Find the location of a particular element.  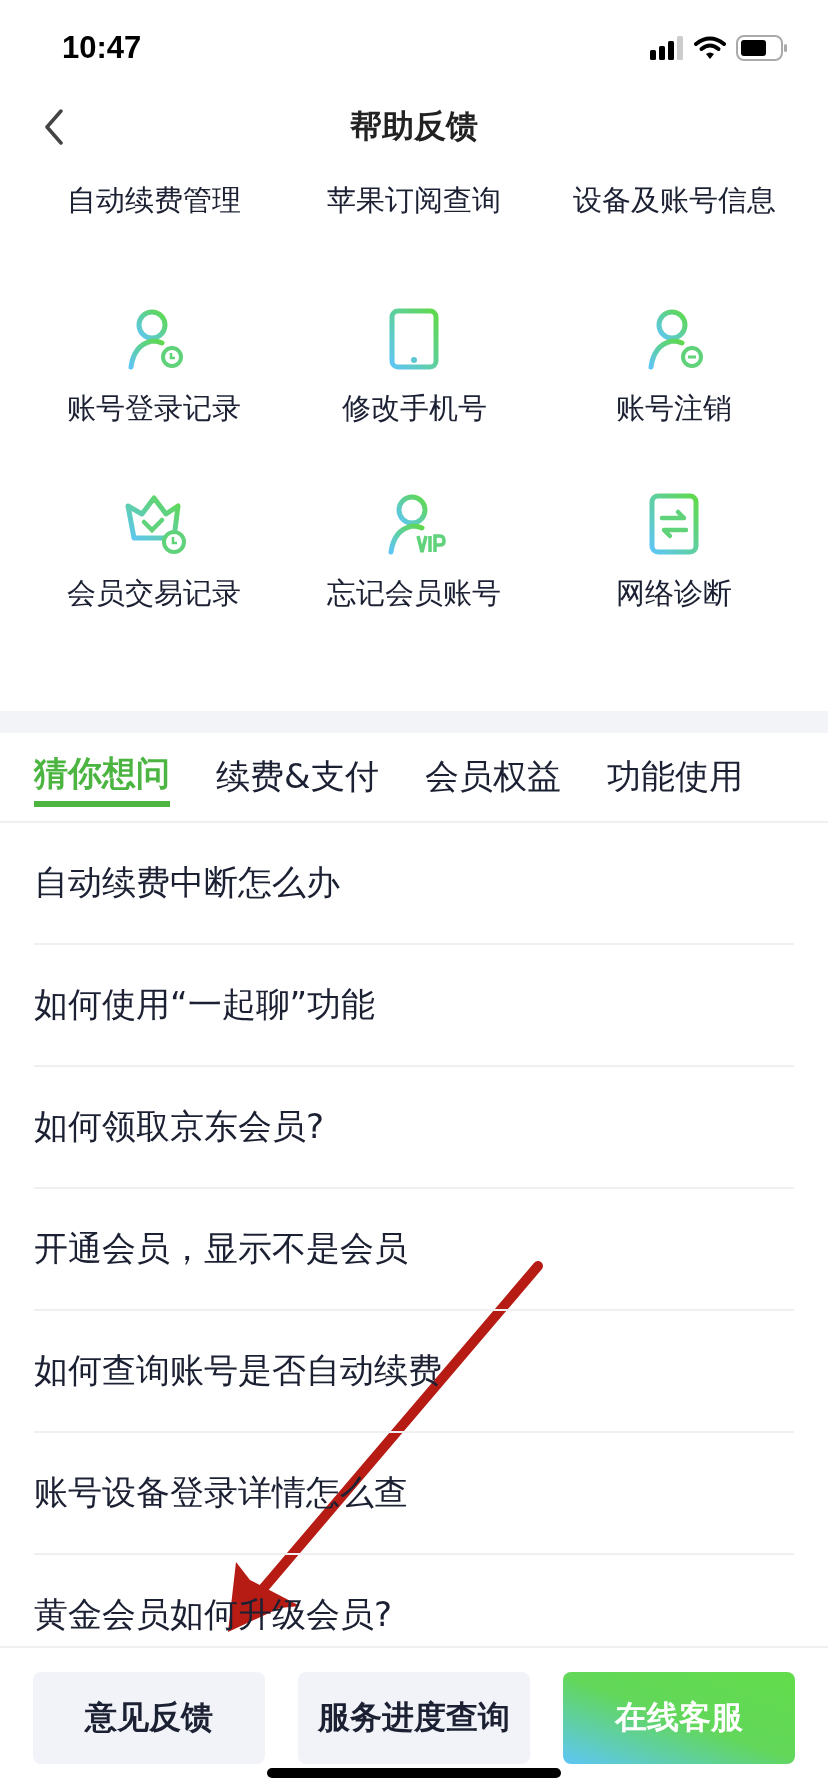

category-tab: 续费&支付 is located at coordinates (297, 777).